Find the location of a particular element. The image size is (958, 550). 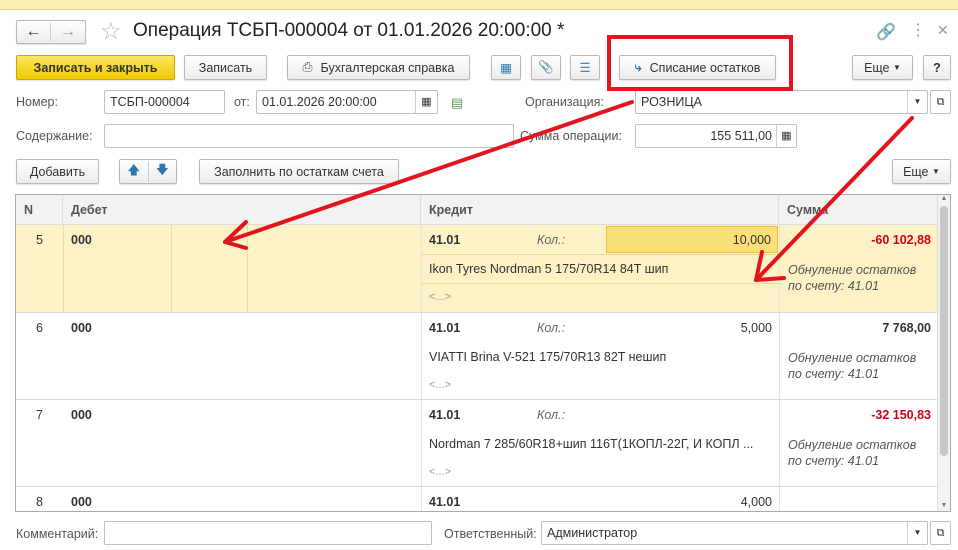

redo-arrow-icon: ⤷ is located at coordinates (638, 67).